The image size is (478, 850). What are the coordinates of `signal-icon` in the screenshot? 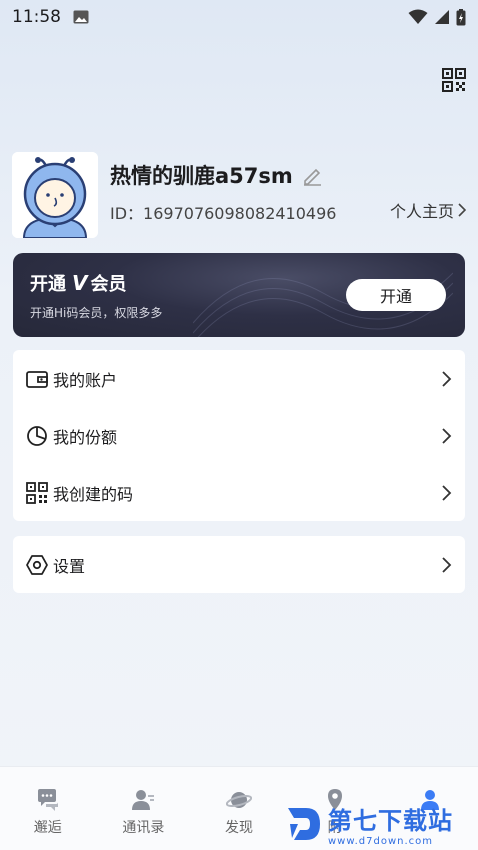 It's located at (442, 17).